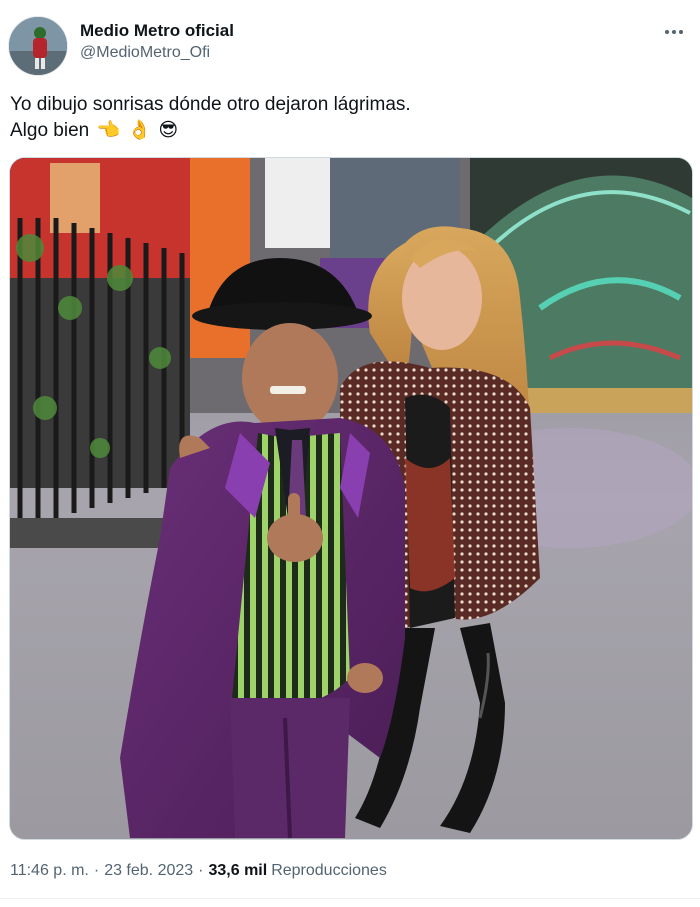  I want to click on more-options-icon, so click(674, 32).